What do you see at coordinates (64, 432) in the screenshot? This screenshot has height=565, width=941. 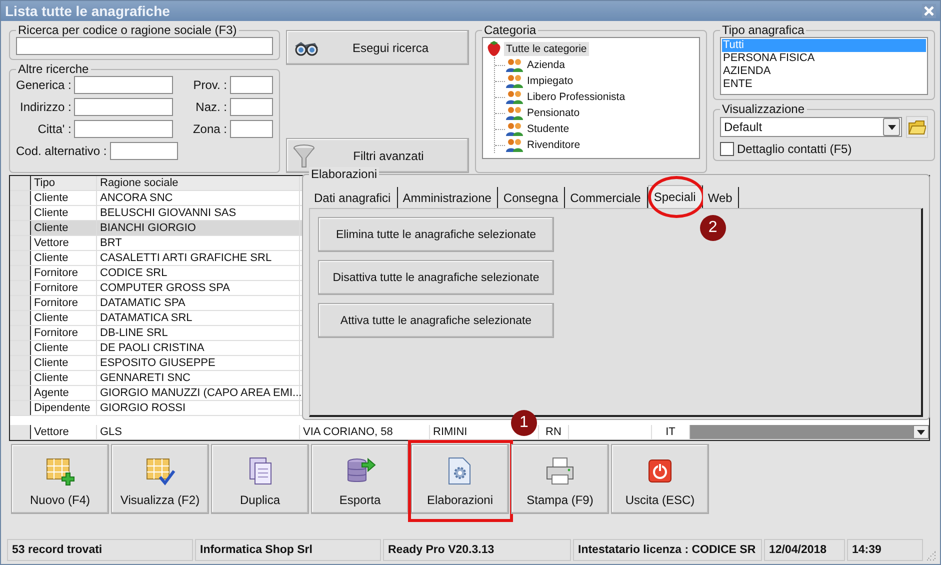 I see `table-cell: Vettore` at bounding box center [64, 432].